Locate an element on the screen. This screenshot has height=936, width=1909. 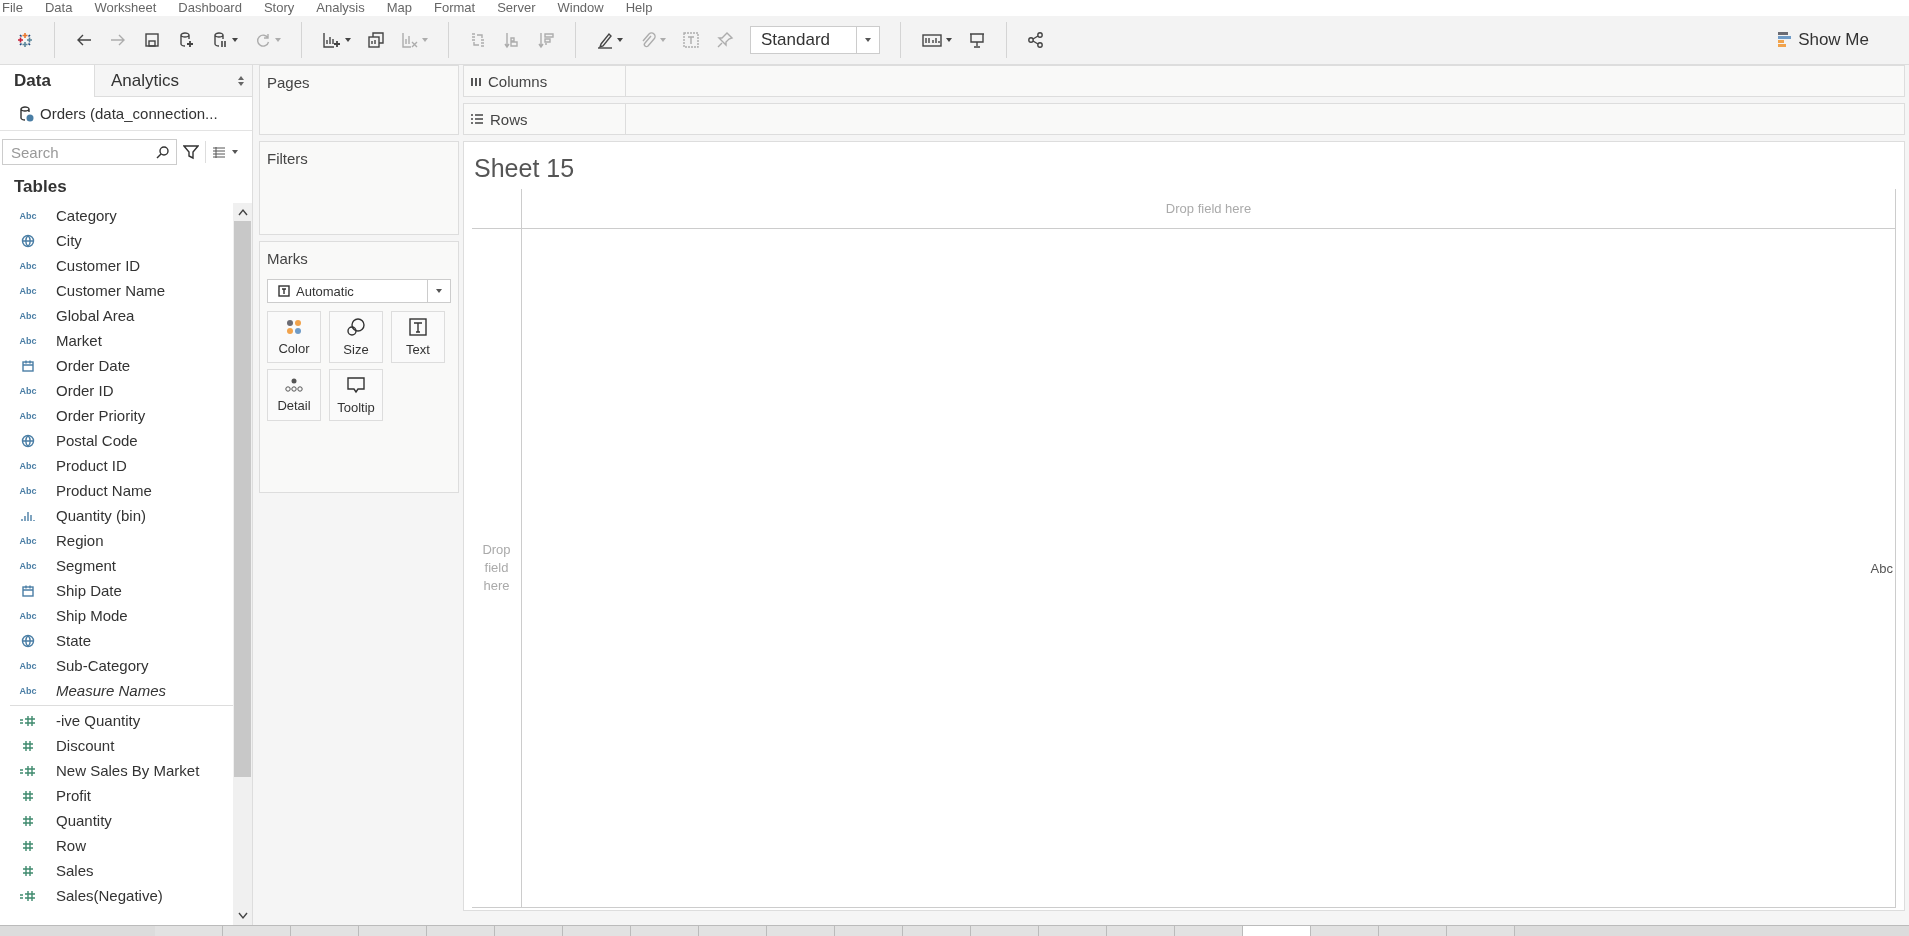
sort-descending-icon is located at coordinates (546, 40).